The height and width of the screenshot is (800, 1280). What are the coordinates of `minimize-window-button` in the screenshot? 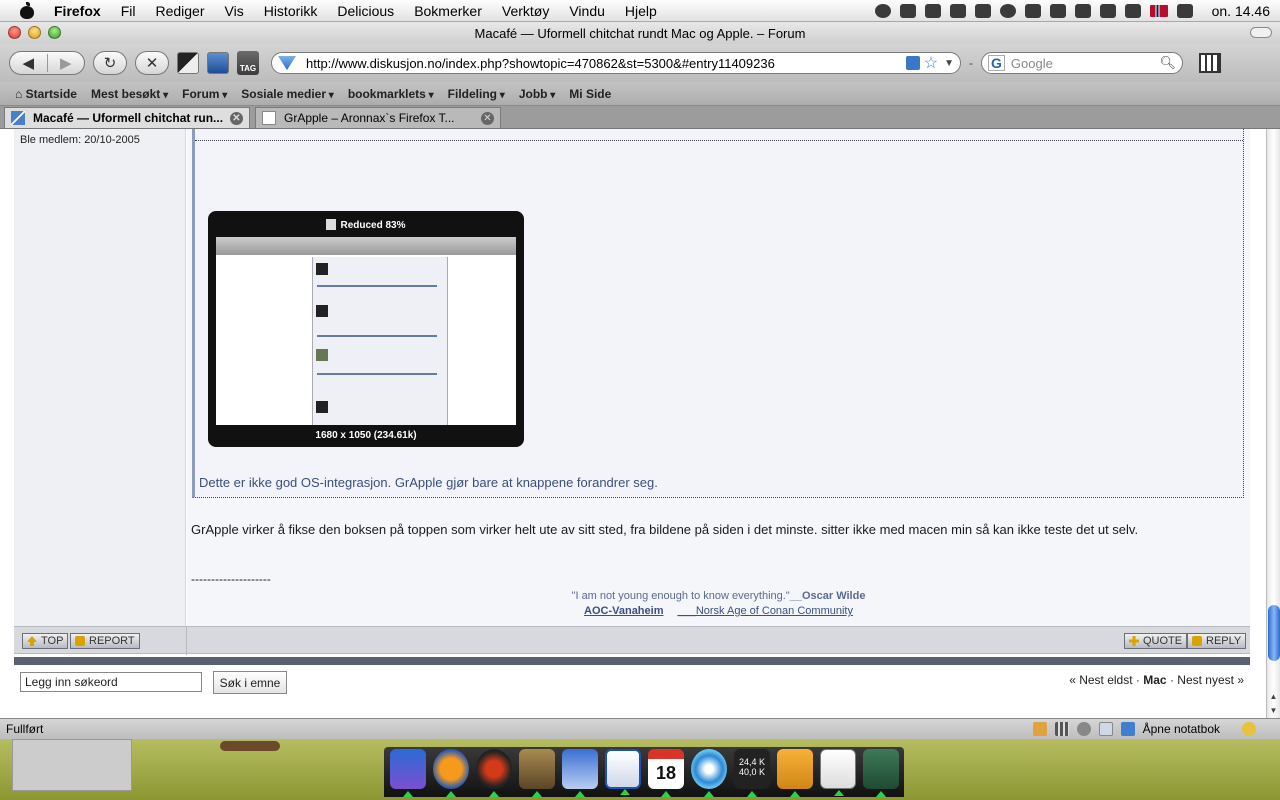 It's located at (34, 32).